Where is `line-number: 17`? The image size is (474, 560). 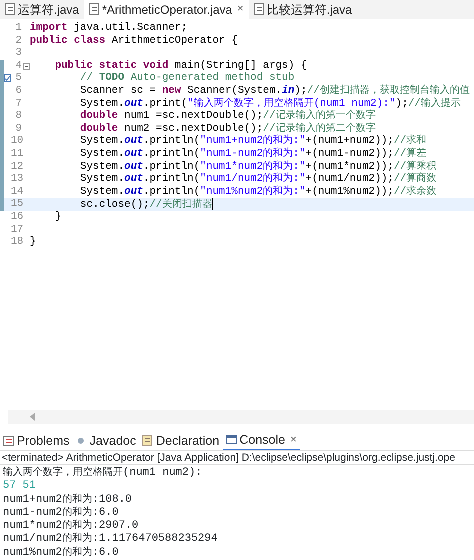
line-number: 17 is located at coordinates (17, 230).